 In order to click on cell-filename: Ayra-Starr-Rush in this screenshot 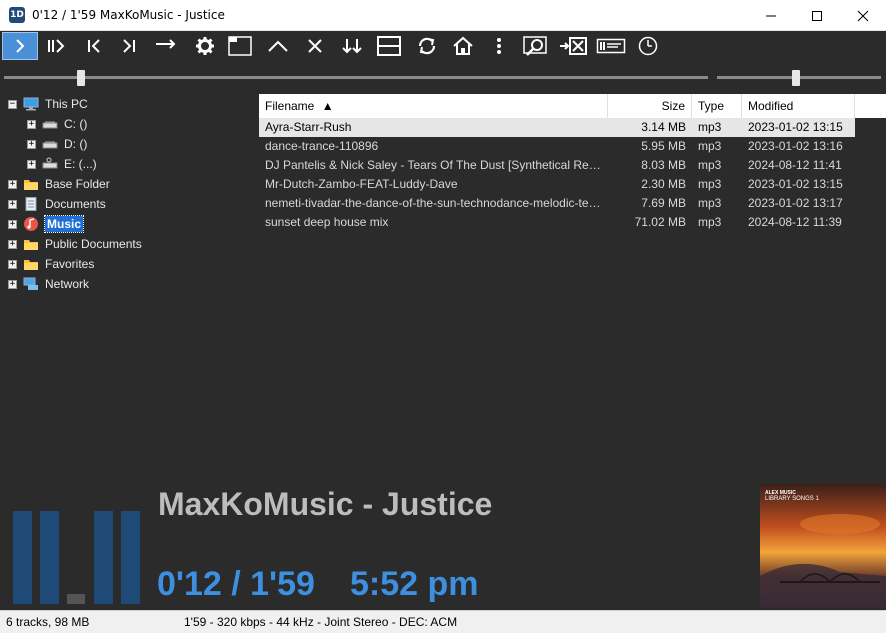, I will do `click(308, 127)`.